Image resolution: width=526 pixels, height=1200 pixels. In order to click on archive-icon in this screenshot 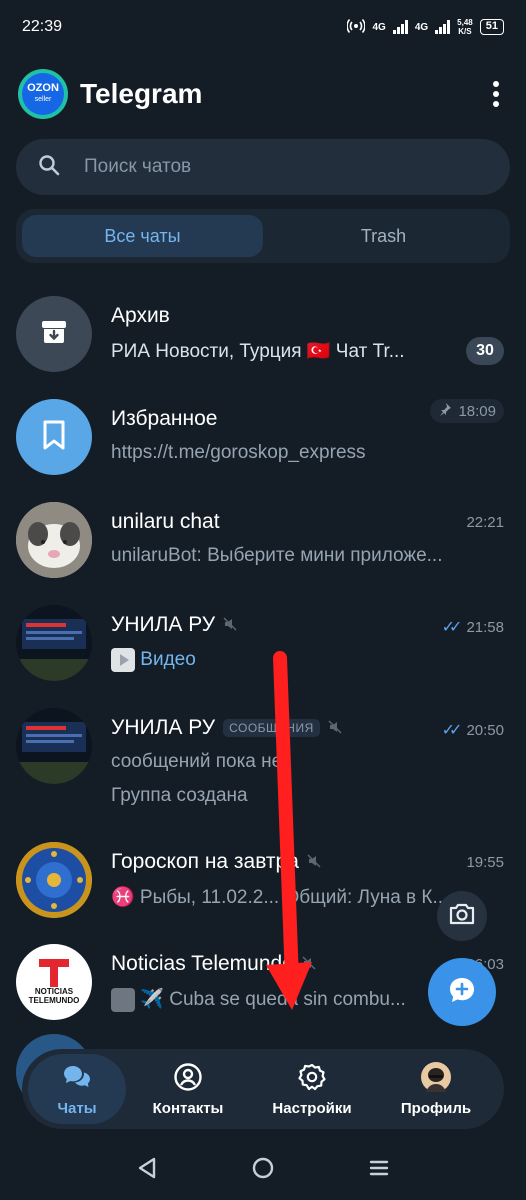, I will do `click(54, 334)`.